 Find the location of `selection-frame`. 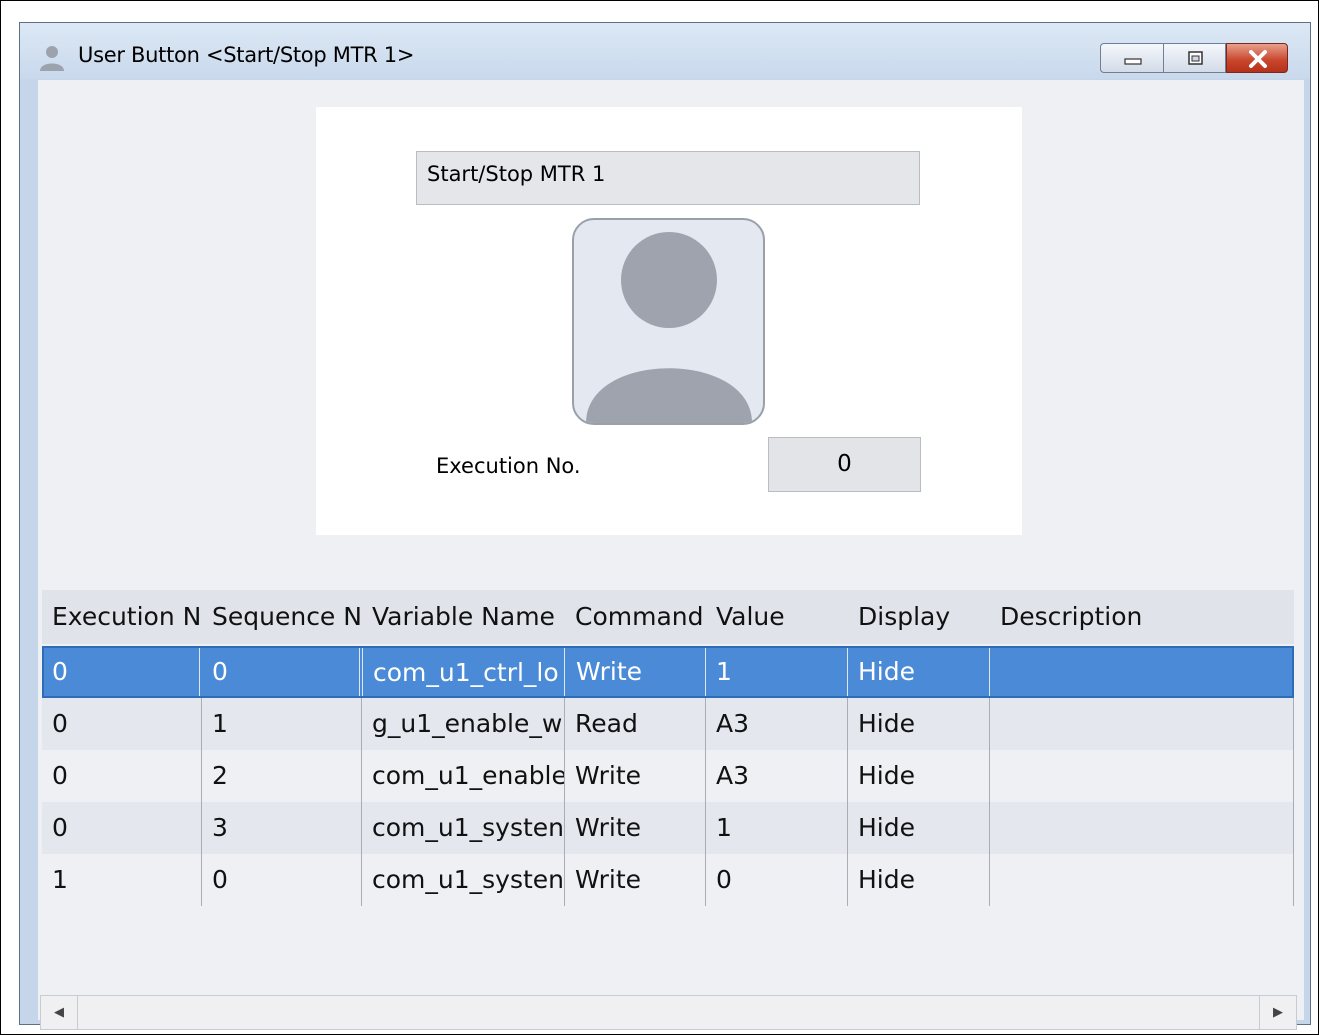

selection-frame is located at coordinates (668, 672).